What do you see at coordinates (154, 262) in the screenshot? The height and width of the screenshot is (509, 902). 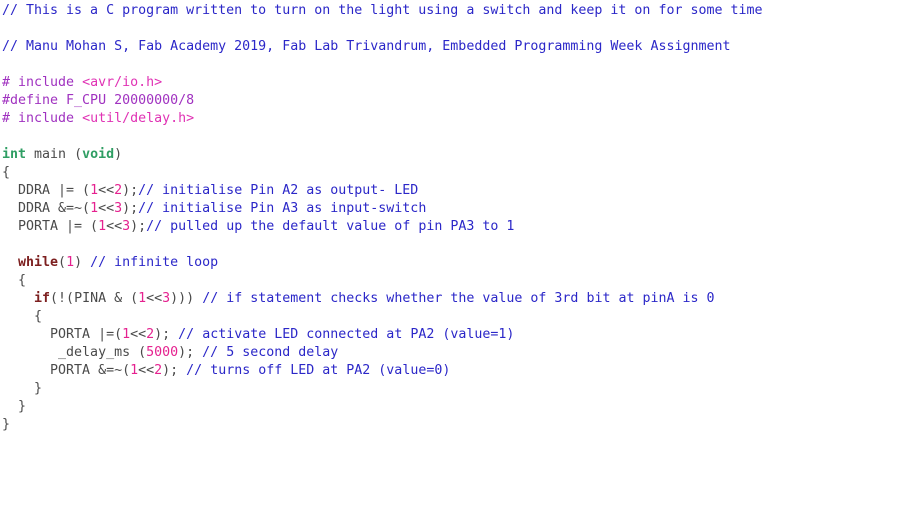 I see `code-token-comment: // infinite loop` at bounding box center [154, 262].